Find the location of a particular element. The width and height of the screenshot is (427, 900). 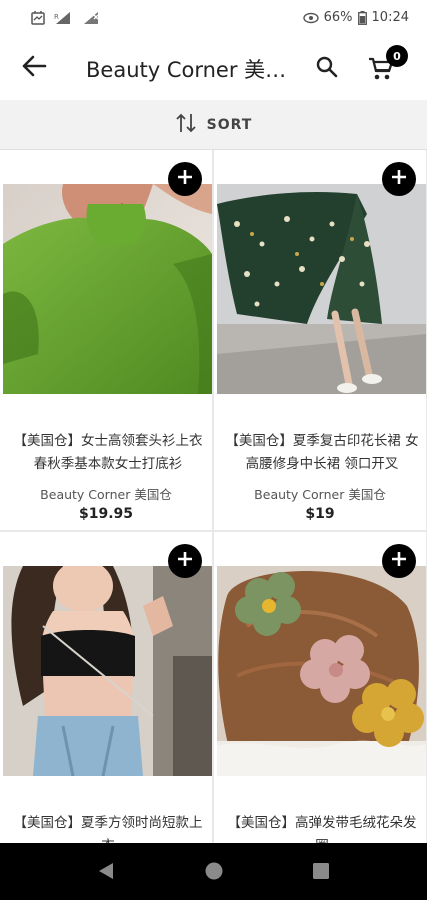

signal-icon-1: R is located at coordinates (64, 18).